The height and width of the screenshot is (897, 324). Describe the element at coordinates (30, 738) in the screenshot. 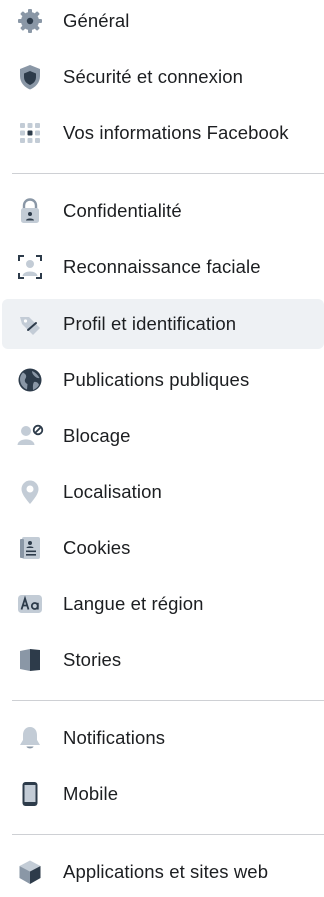

I see `bell-icon` at that location.